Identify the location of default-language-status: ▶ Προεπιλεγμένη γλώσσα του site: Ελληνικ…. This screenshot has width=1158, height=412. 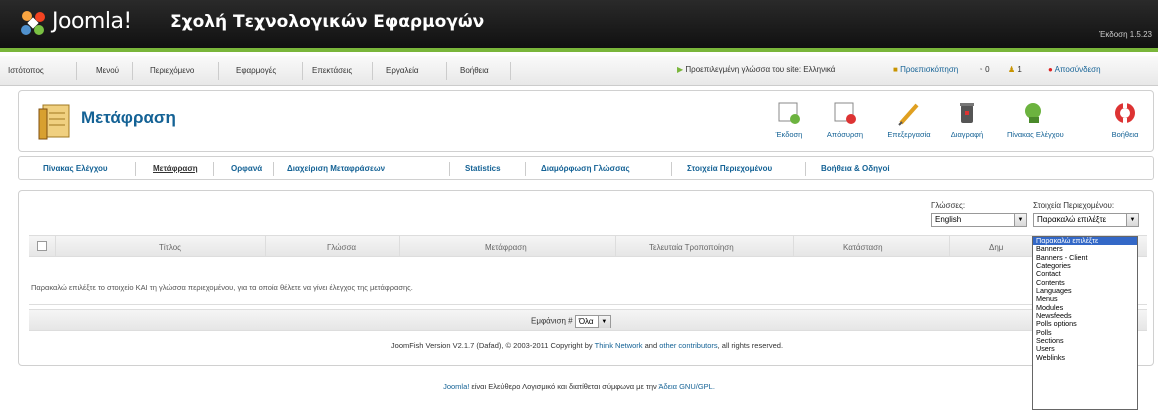
(756, 69).